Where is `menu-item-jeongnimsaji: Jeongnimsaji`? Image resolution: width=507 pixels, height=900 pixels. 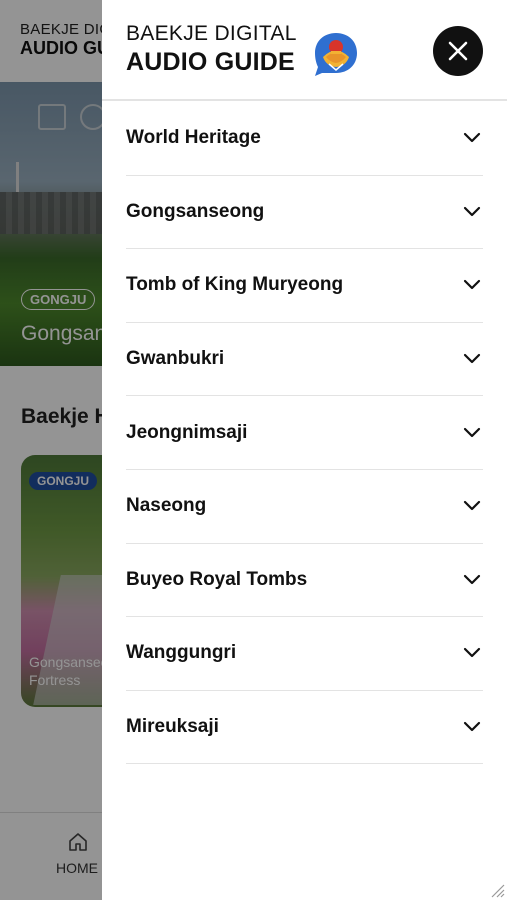
menu-item-jeongnimsaji: Jeongnimsaji is located at coordinates (304, 433).